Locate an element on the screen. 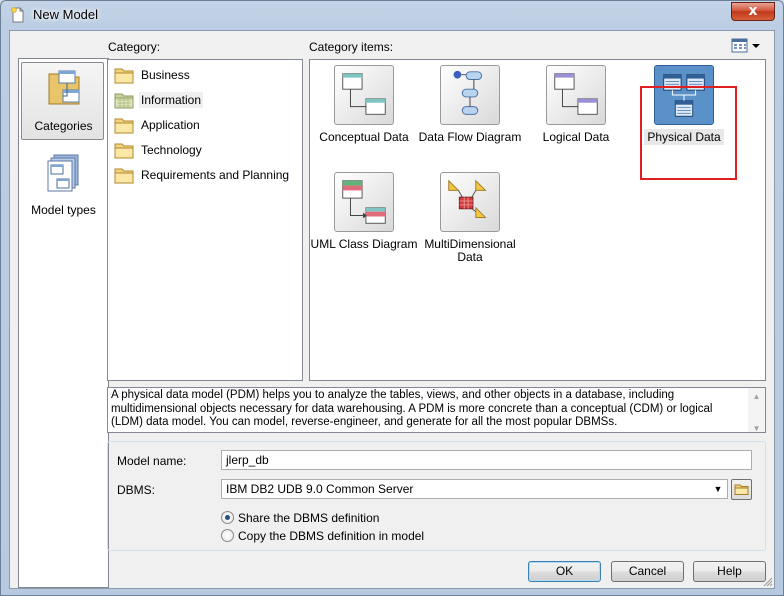 The image size is (784, 596). tile-label: MultiDimensional Data is located at coordinates (470, 251).